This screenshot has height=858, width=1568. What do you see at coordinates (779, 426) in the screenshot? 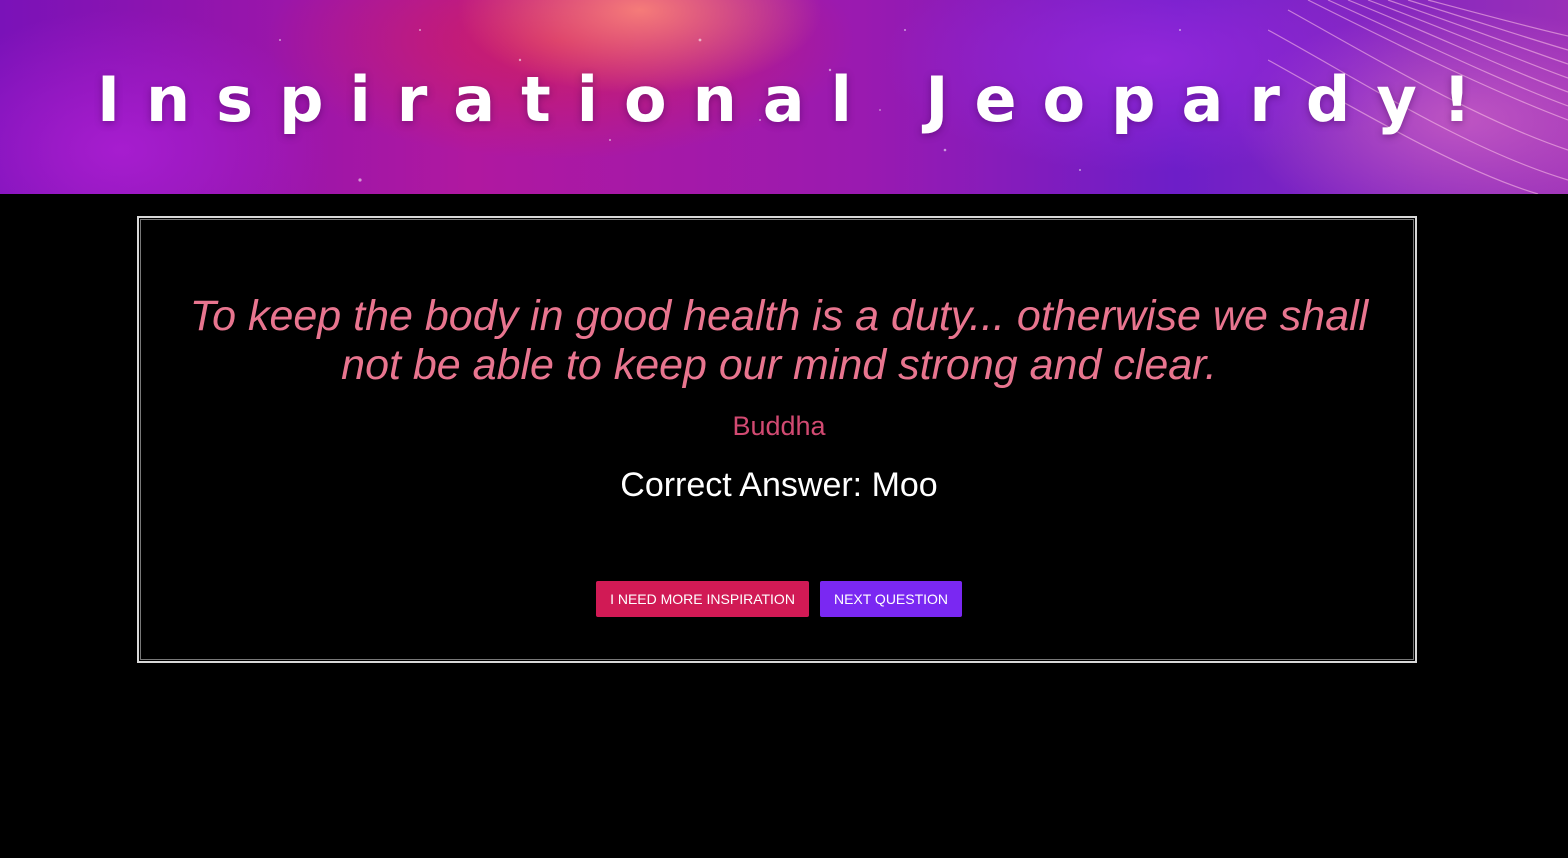
I see `quote-author: Buddha` at bounding box center [779, 426].